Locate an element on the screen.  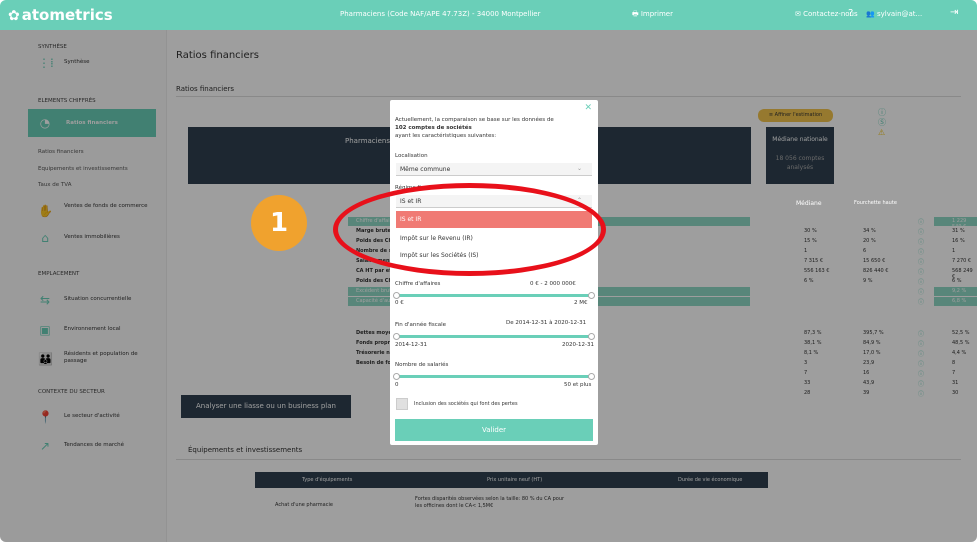
help-icon: ? is located at coordinates (850, 13).